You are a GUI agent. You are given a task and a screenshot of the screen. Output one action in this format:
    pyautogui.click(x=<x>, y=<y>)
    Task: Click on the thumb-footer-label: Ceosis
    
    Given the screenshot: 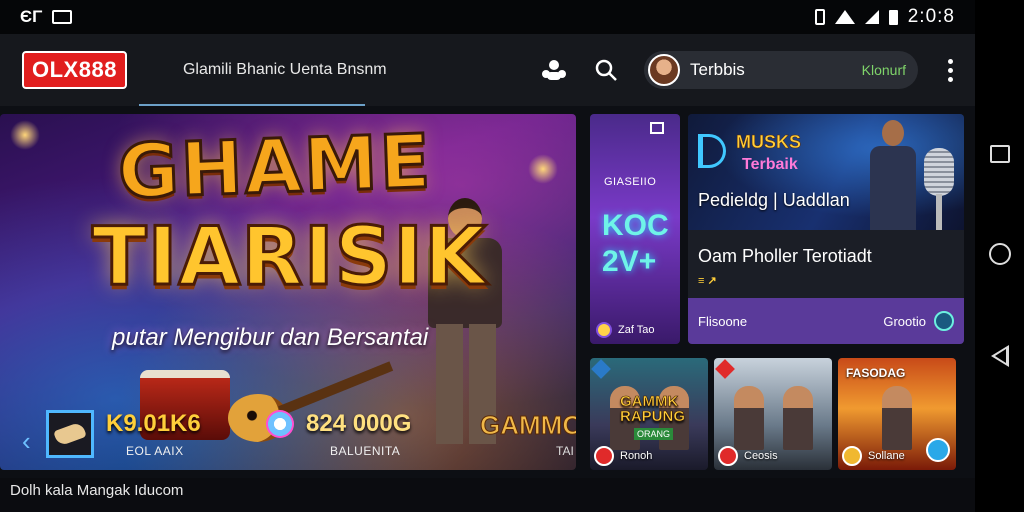 What is the action you would take?
    pyautogui.click(x=761, y=456)
    